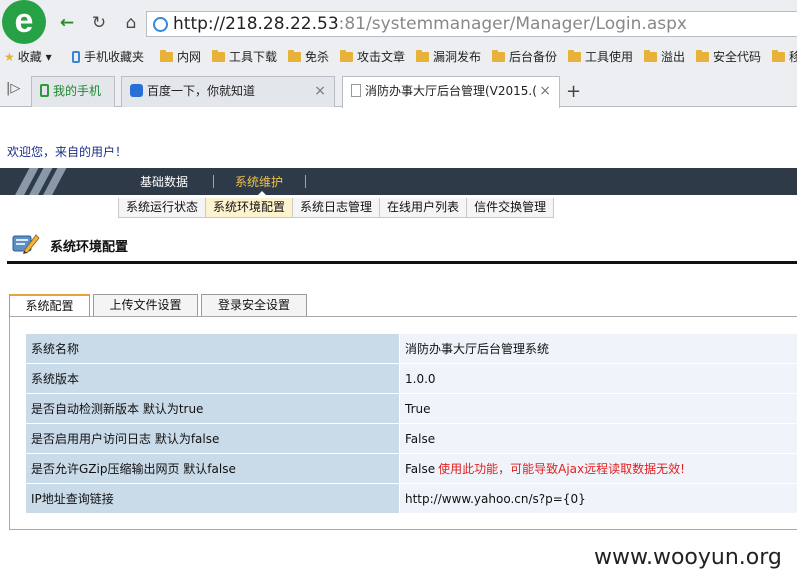 This screenshot has width=797, height=588. Describe the element at coordinates (136, 90) in the screenshot. I see `baidu-paw-icon` at that location.